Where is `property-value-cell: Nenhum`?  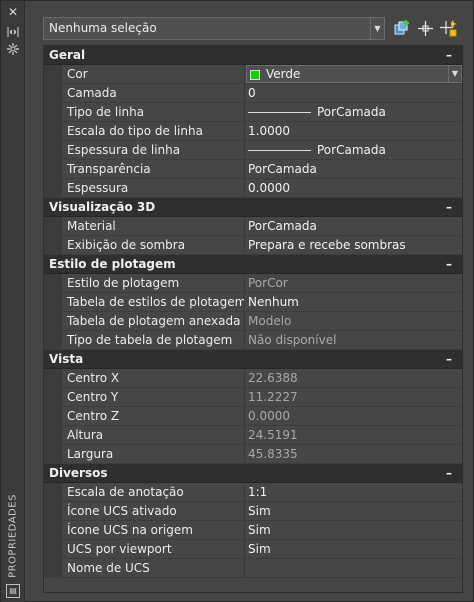 property-value-cell: Nenhum is located at coordinates (354, 302).